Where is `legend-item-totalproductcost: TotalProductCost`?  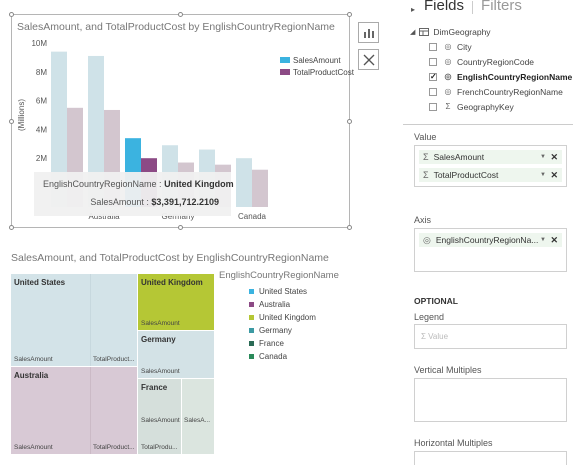
legend-item-totalproductcost: TotalProductCost is located at coordinates (317, 72).